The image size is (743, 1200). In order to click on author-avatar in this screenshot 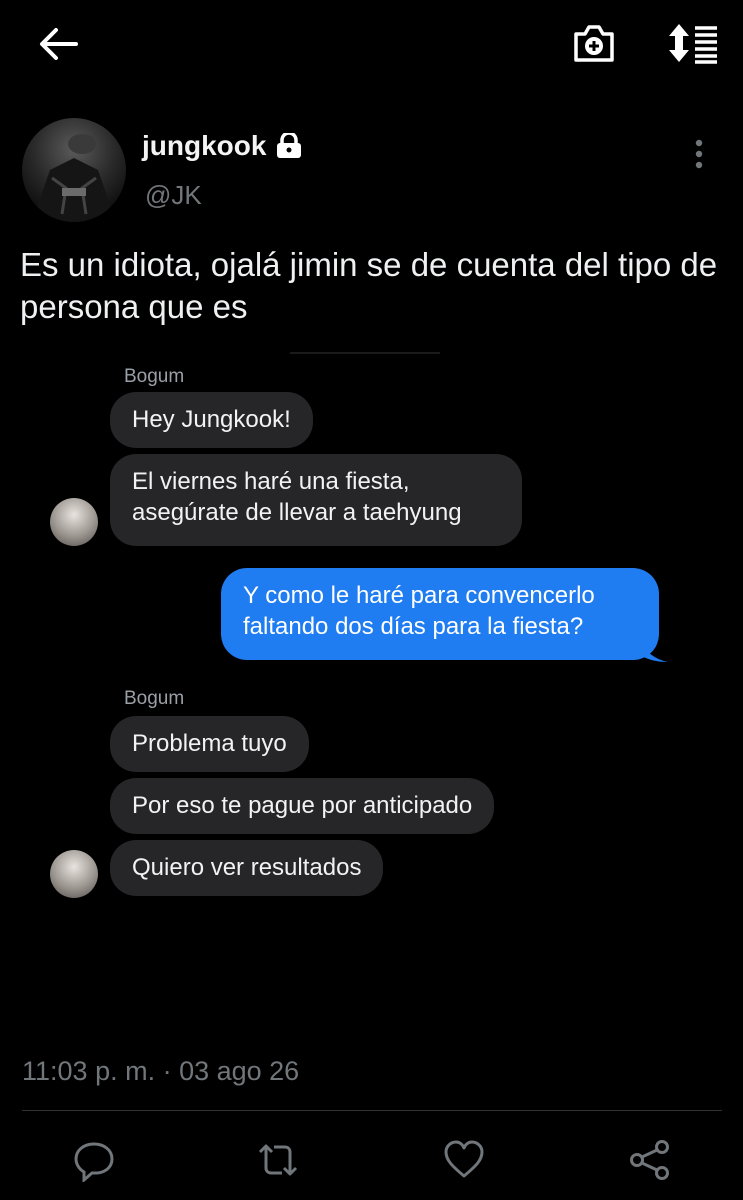, I will do `click(74, 170)`.